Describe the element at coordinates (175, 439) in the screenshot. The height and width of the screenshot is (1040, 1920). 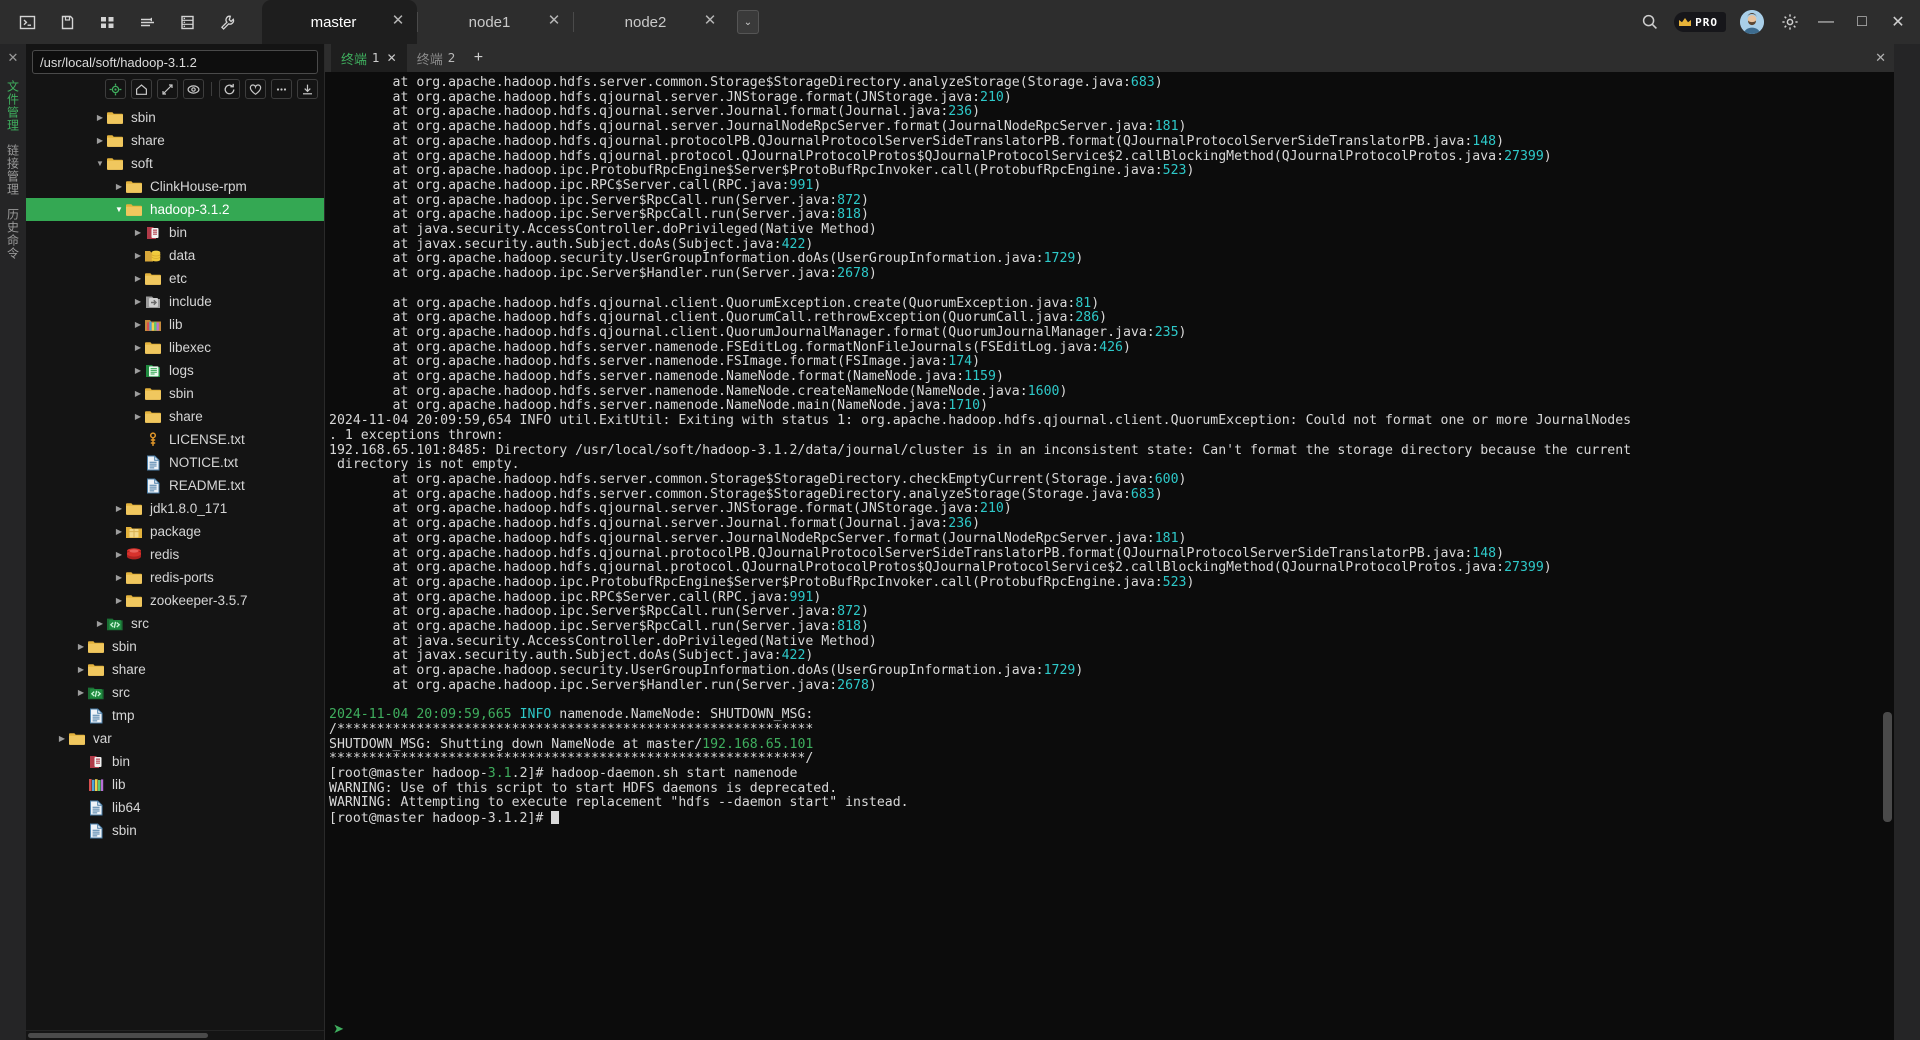
I see `tree-item-license.txt: LICENSE.txt` at that location.